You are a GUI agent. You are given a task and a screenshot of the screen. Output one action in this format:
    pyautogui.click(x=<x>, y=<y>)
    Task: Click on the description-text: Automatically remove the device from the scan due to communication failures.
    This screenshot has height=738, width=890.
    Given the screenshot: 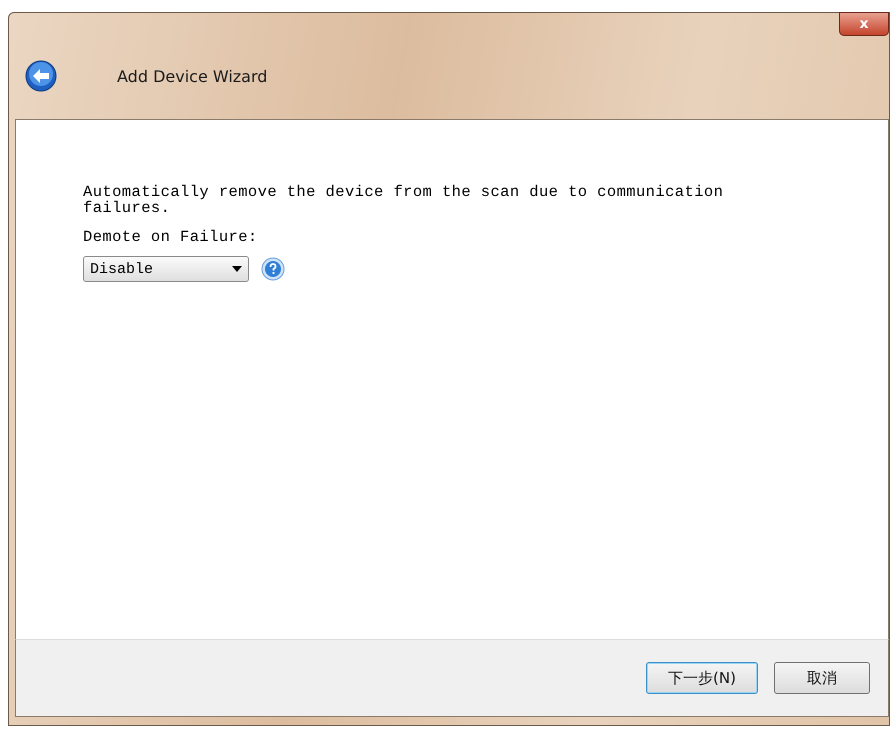 What is the action you would take?
    pyautogui.click(x=403, y=200)
    